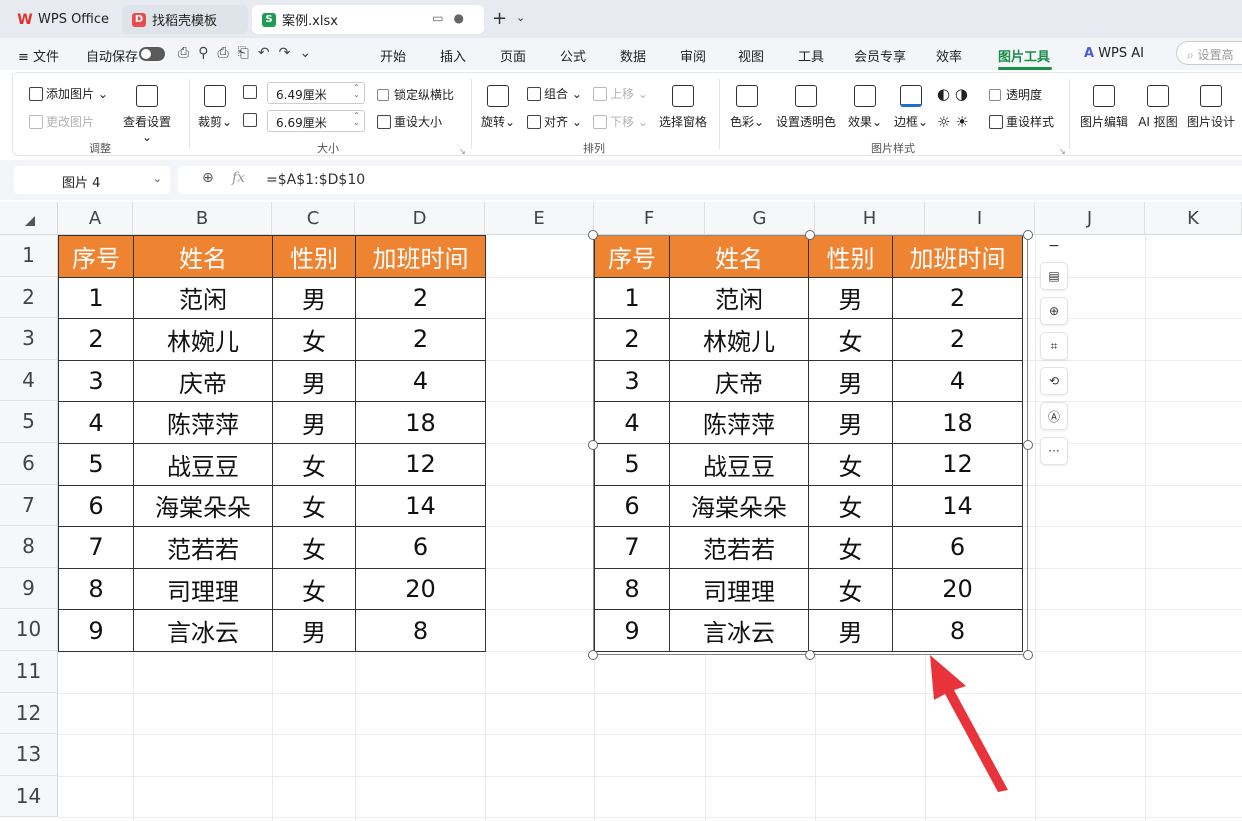 This screenshot has height=821, width=1242. I want to click on combine-button: 组合 ⌄, so click(554, 93).